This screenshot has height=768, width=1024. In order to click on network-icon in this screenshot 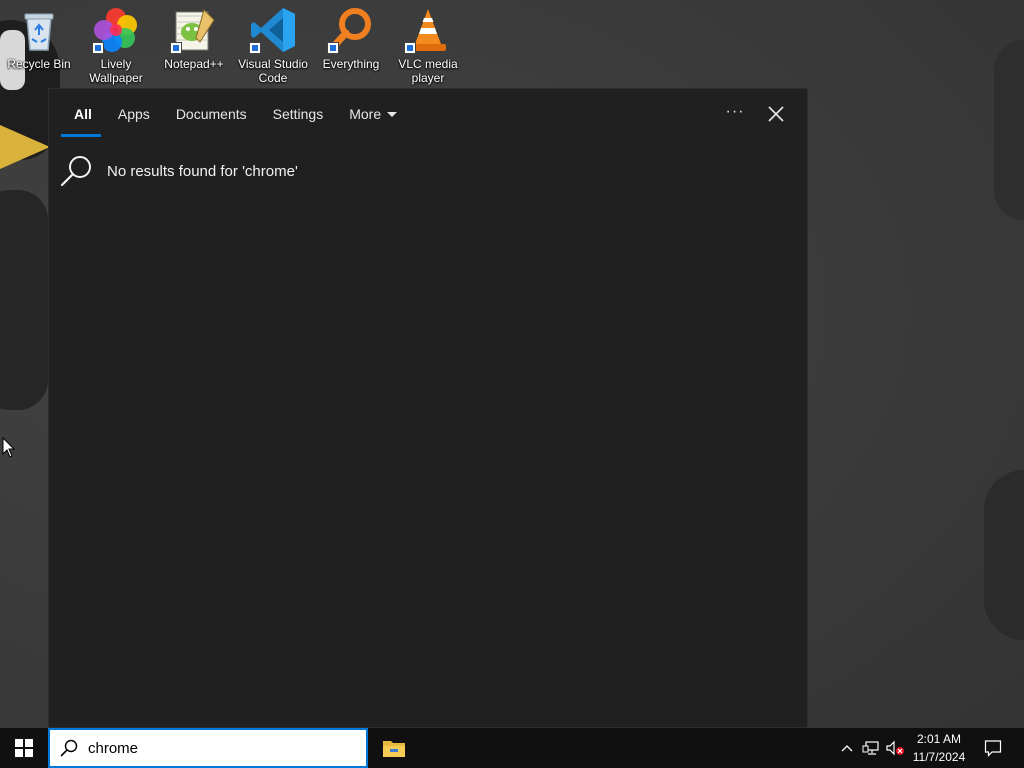, I will do `click(870, 748)`.